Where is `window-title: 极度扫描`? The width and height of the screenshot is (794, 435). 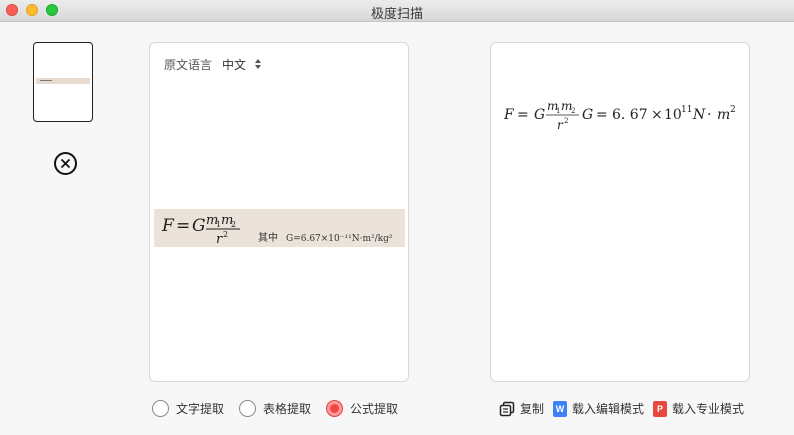
window-title: 极度扫描 is located at coordinates (396, 14).